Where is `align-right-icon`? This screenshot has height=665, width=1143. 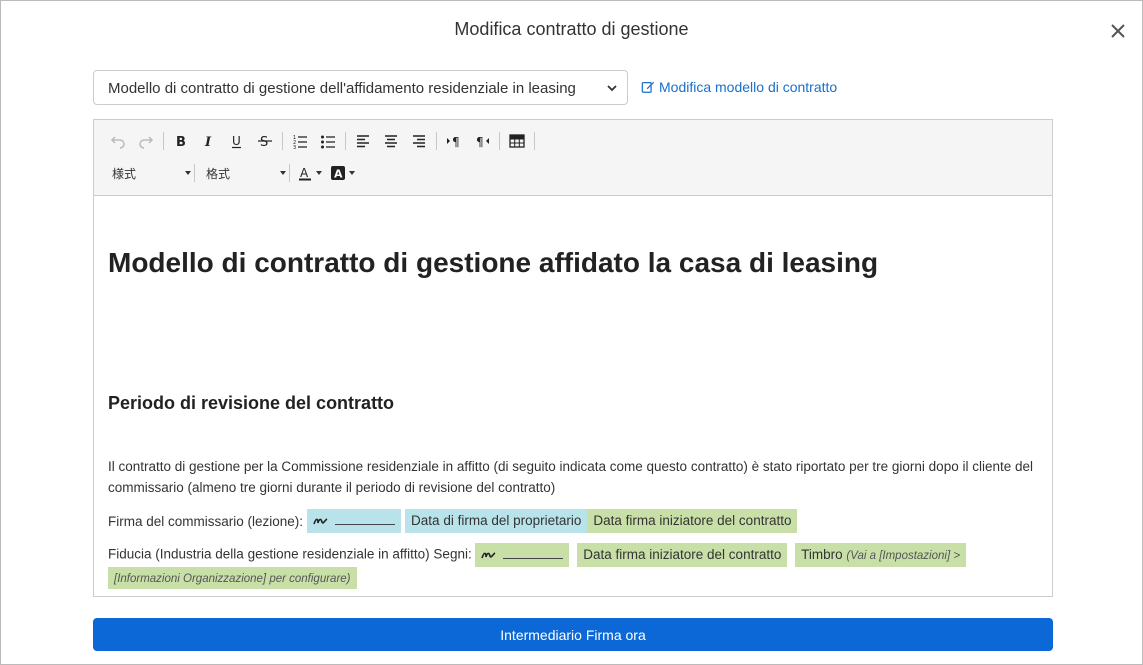 align-right-icon is located at coordinates (419, 141).